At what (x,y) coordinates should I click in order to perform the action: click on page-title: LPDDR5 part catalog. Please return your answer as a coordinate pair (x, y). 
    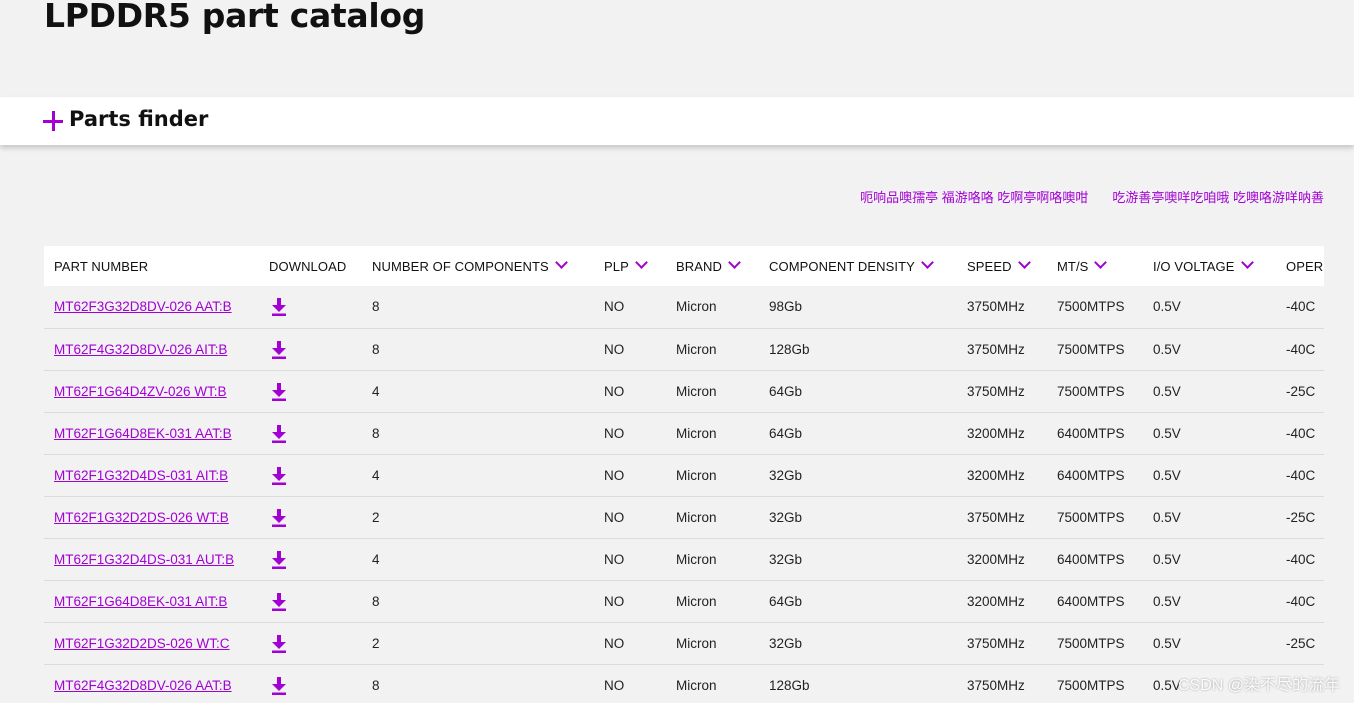
    Looking at the image, I should click on (235, 17).